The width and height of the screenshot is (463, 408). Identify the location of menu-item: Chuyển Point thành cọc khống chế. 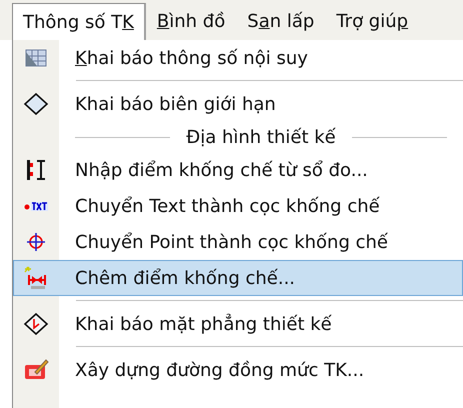
(238, 242).